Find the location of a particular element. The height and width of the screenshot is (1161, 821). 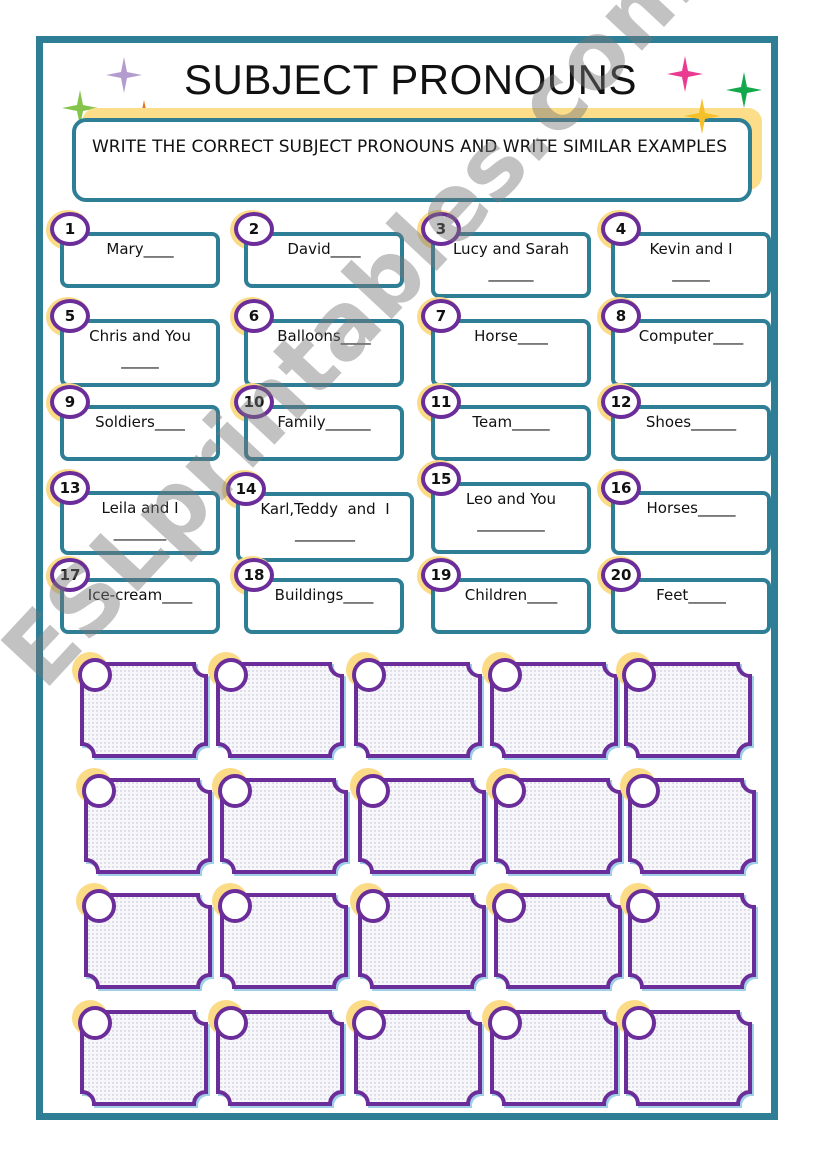

exercise-item: 3 Lucy and Sarah ______ is located at coordinates (504, 254).